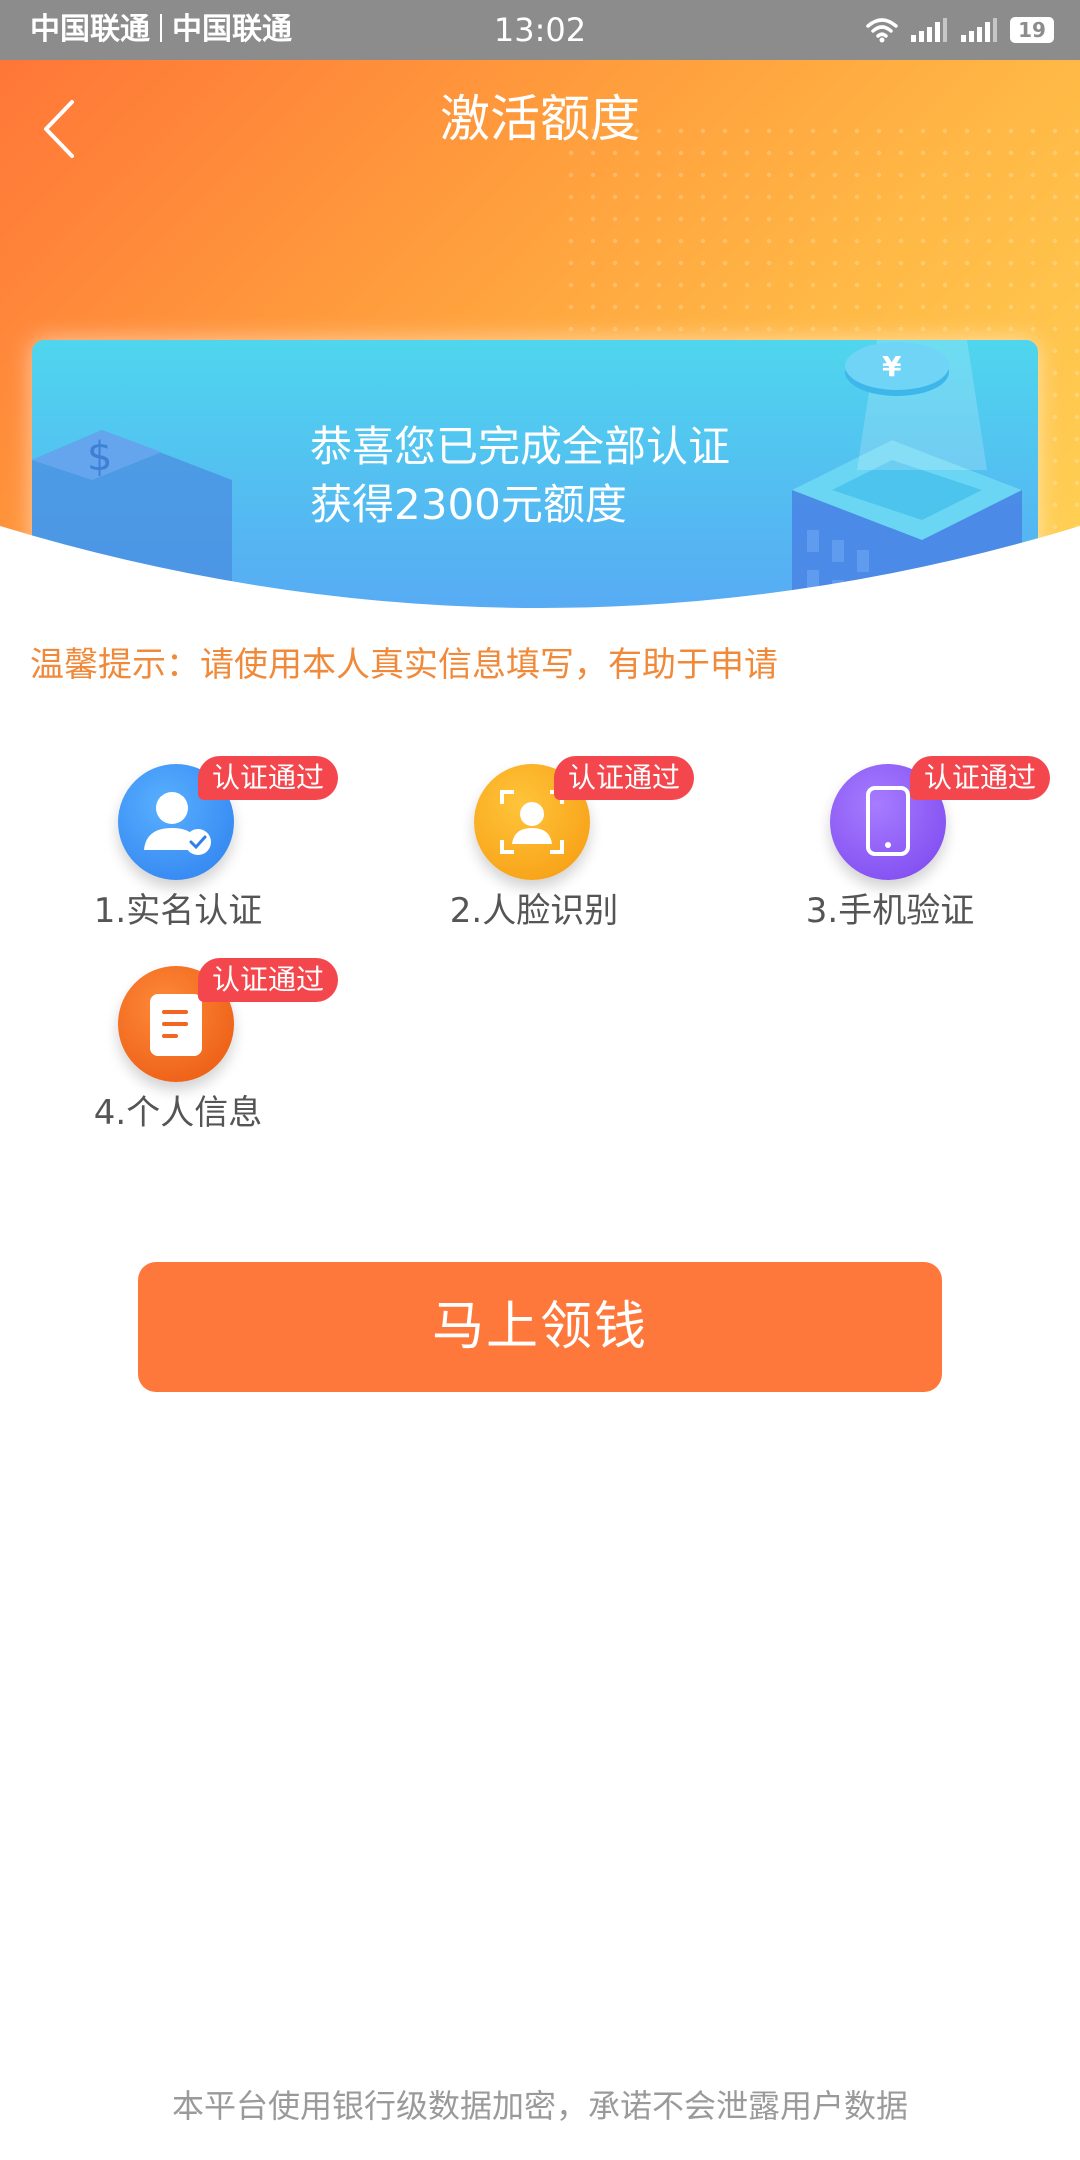 The image size is (1080, 2160). Describe the element at coordinates (520, 446) in the screenshot. I see `banner-line-1: 恭喜您已完成全部认证` at that location.